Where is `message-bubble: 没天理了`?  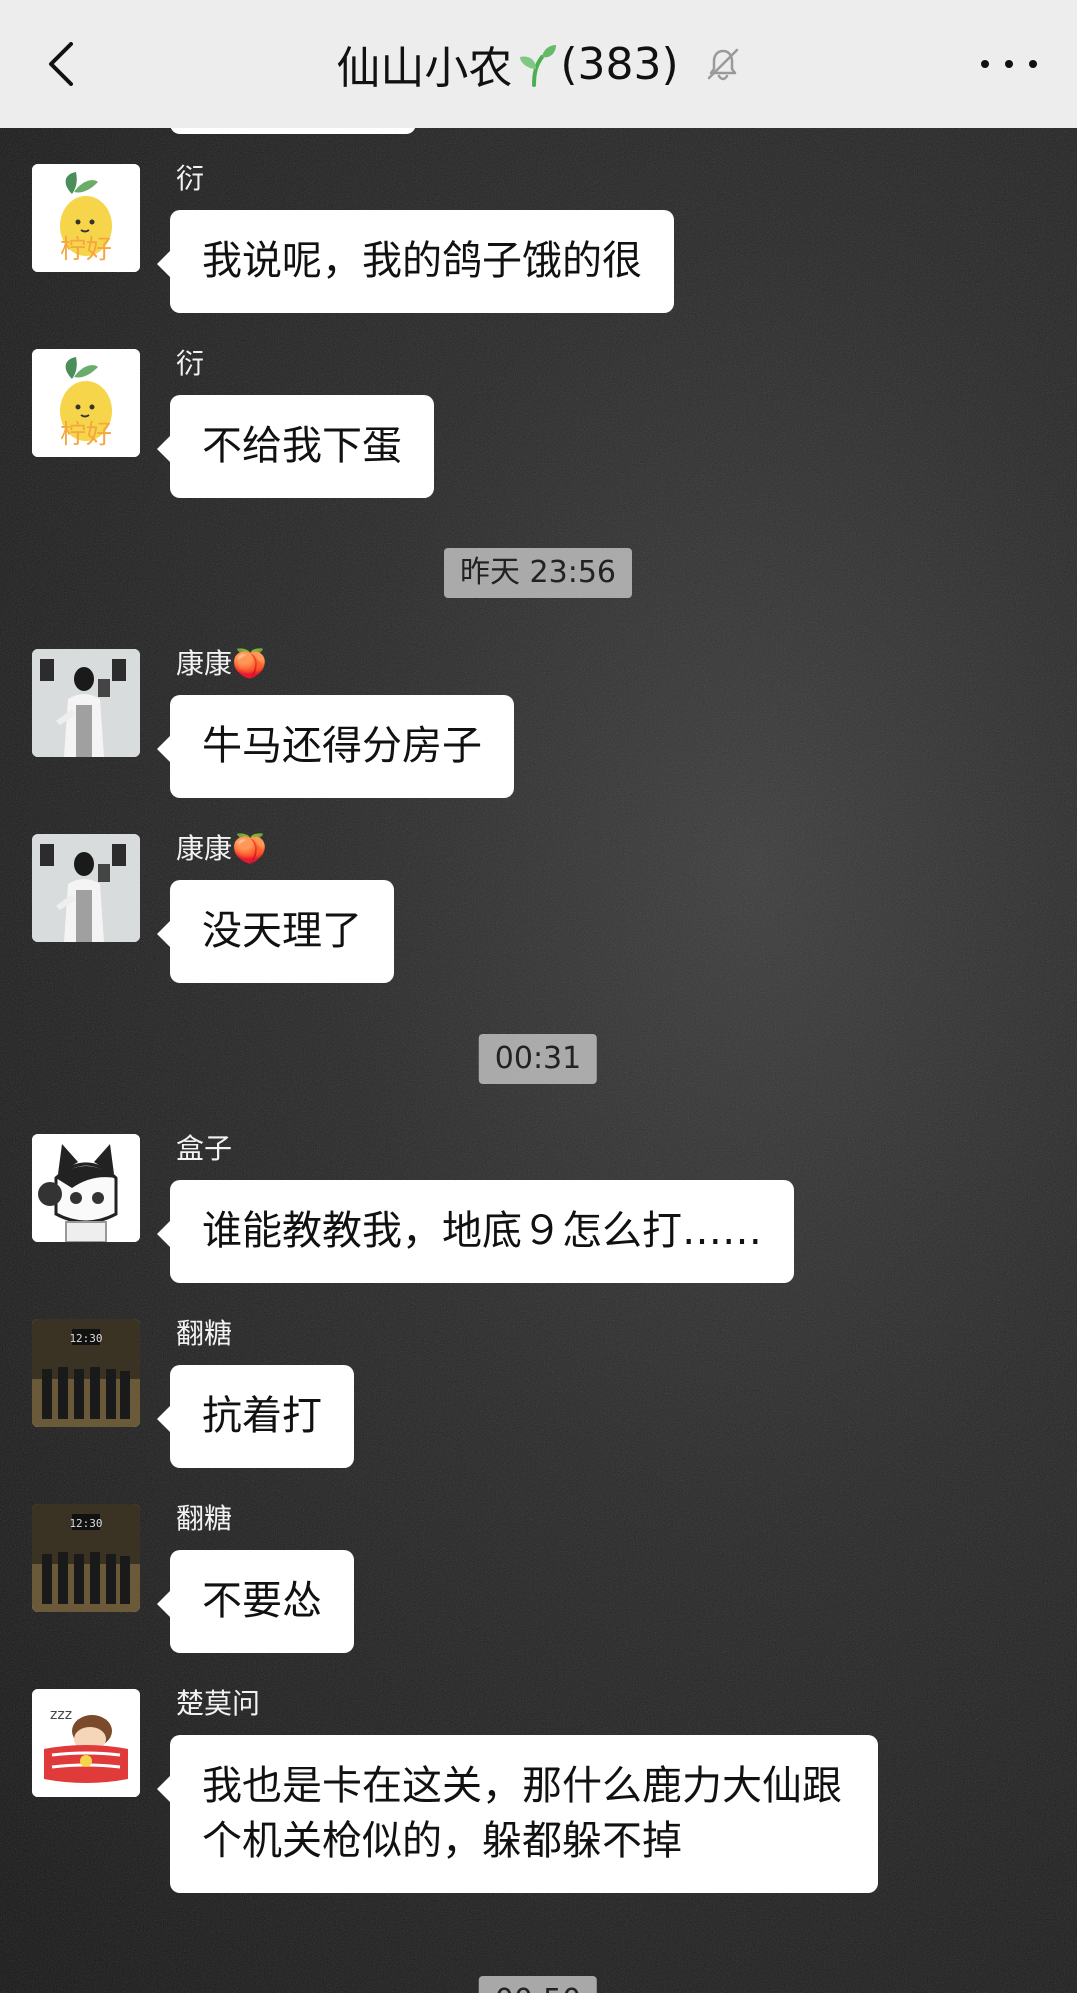
message-bubble: 没天理了 is located at coordinates (275, 931).